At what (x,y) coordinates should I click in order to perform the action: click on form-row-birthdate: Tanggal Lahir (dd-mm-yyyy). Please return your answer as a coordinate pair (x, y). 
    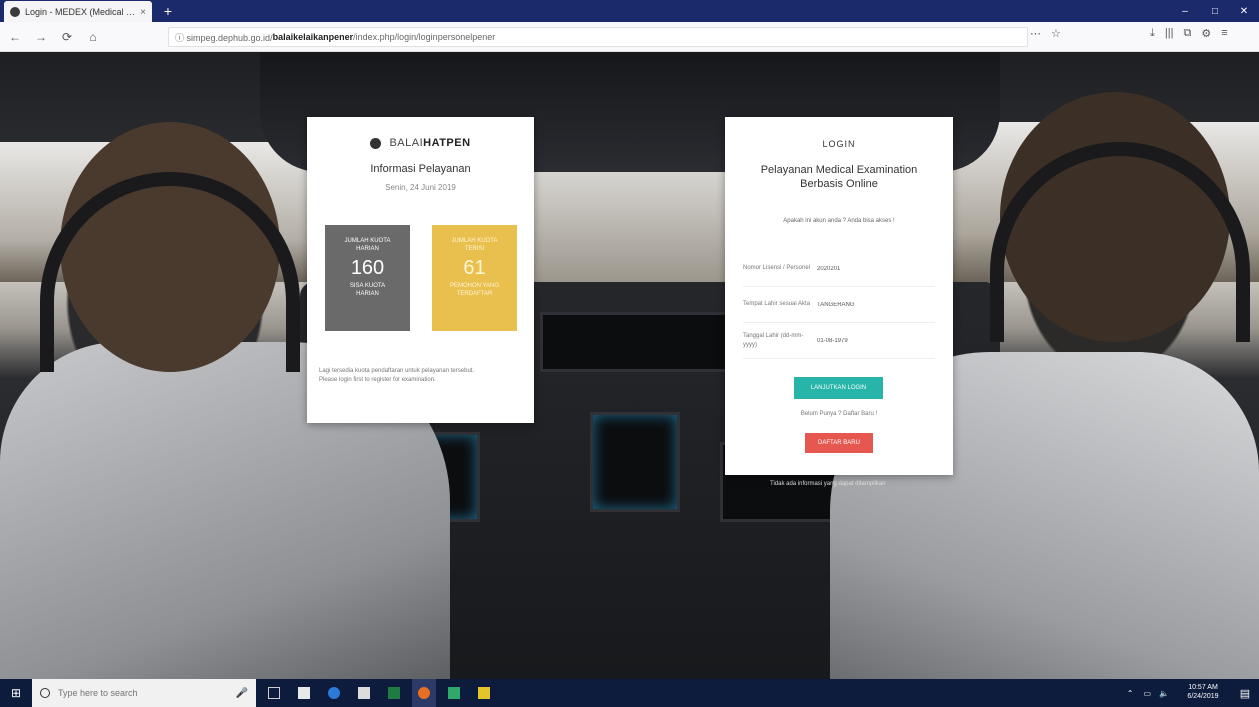
    Looking at the image, I should click on (839, 341).